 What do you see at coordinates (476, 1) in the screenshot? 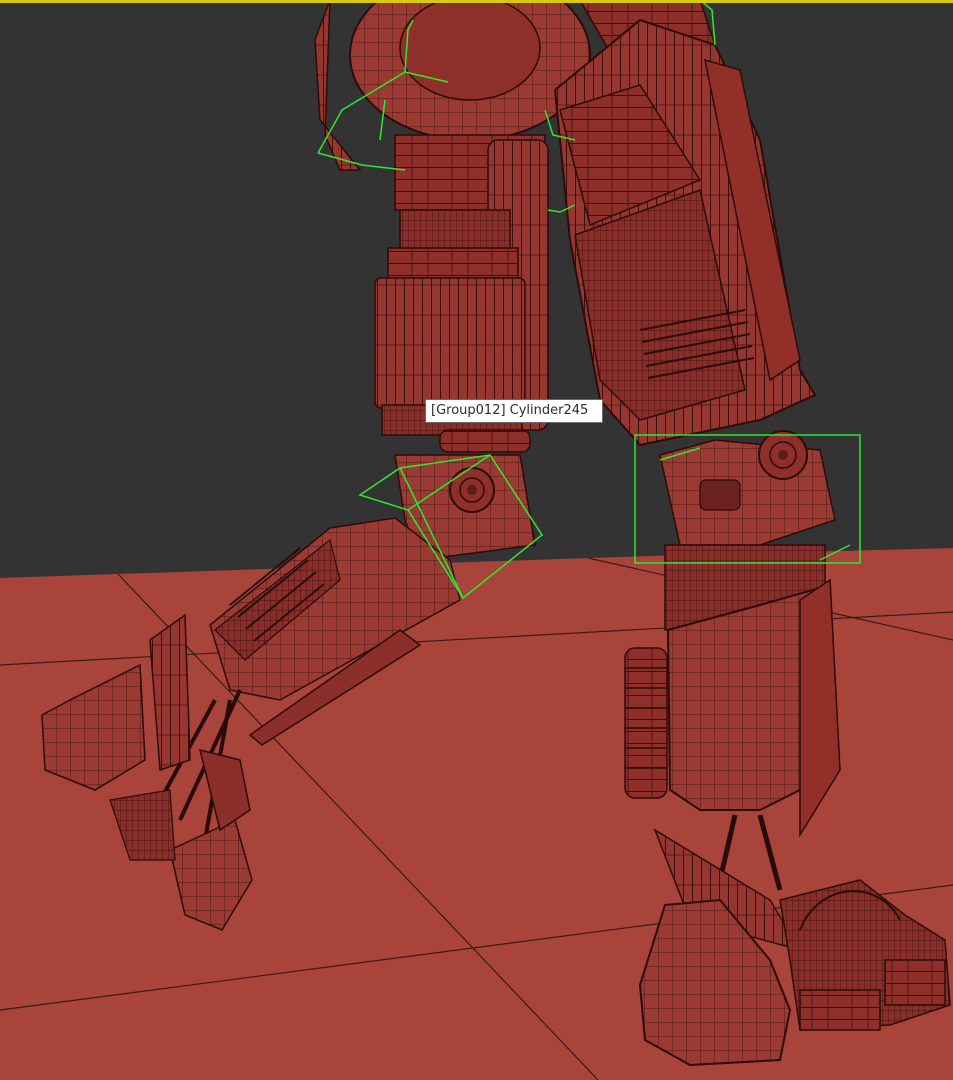
I see `active-viewport-border` at bounding box center [476, 1].